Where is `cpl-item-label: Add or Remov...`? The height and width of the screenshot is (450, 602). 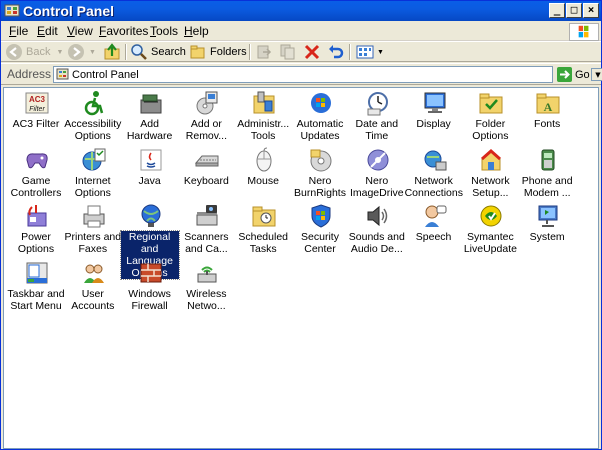 cpl-item-label: Add or Remov... is located at coordinates (206, 130).